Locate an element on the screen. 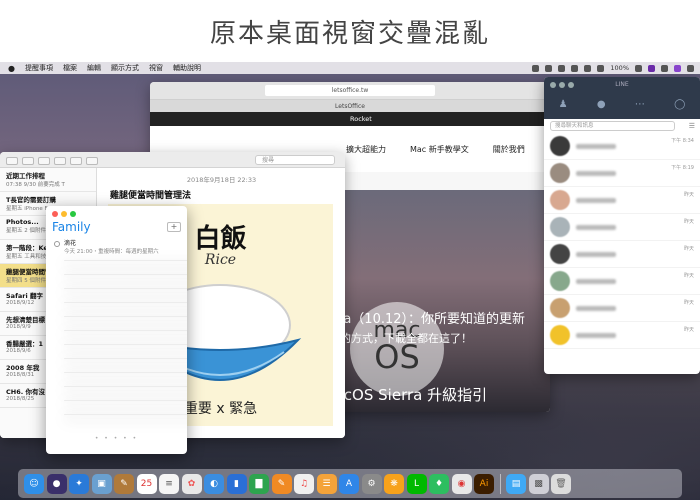 The width and height of the screenshot is (700, 500). reminder-checkbox is located at coordinates (57, 243).